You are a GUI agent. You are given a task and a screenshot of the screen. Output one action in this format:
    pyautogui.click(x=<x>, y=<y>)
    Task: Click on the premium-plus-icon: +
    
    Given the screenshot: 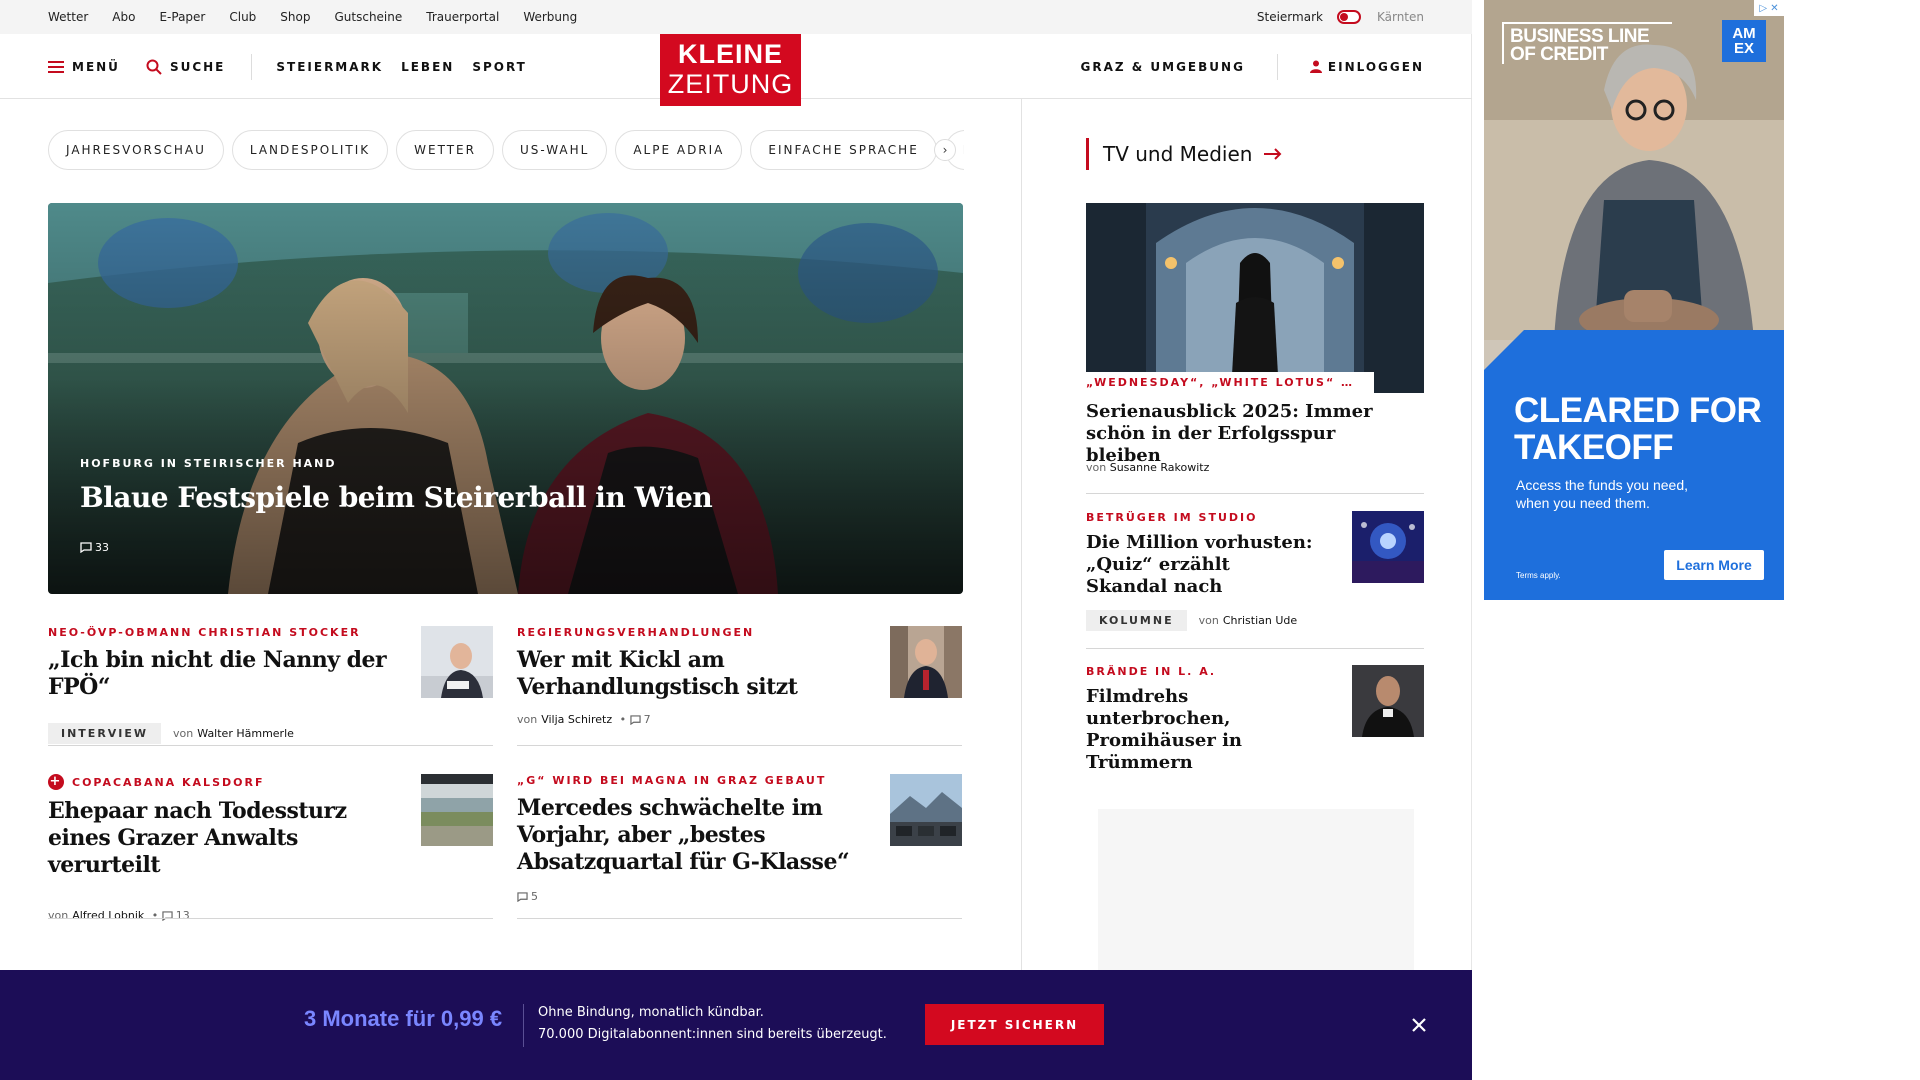 What is the action you would take?
    pyautogui.click(x=56, y=782)
    